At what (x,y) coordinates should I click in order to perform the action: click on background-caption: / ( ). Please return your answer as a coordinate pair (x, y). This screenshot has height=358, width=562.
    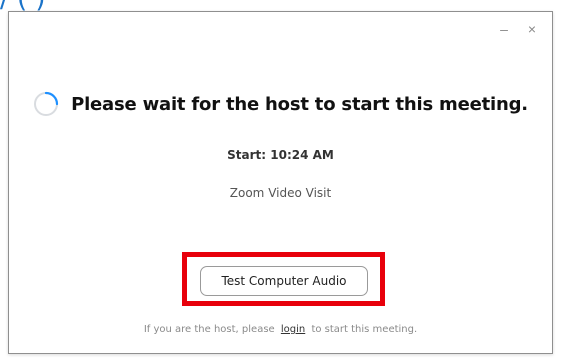
    Looking at the image, I should click on (23, 6).